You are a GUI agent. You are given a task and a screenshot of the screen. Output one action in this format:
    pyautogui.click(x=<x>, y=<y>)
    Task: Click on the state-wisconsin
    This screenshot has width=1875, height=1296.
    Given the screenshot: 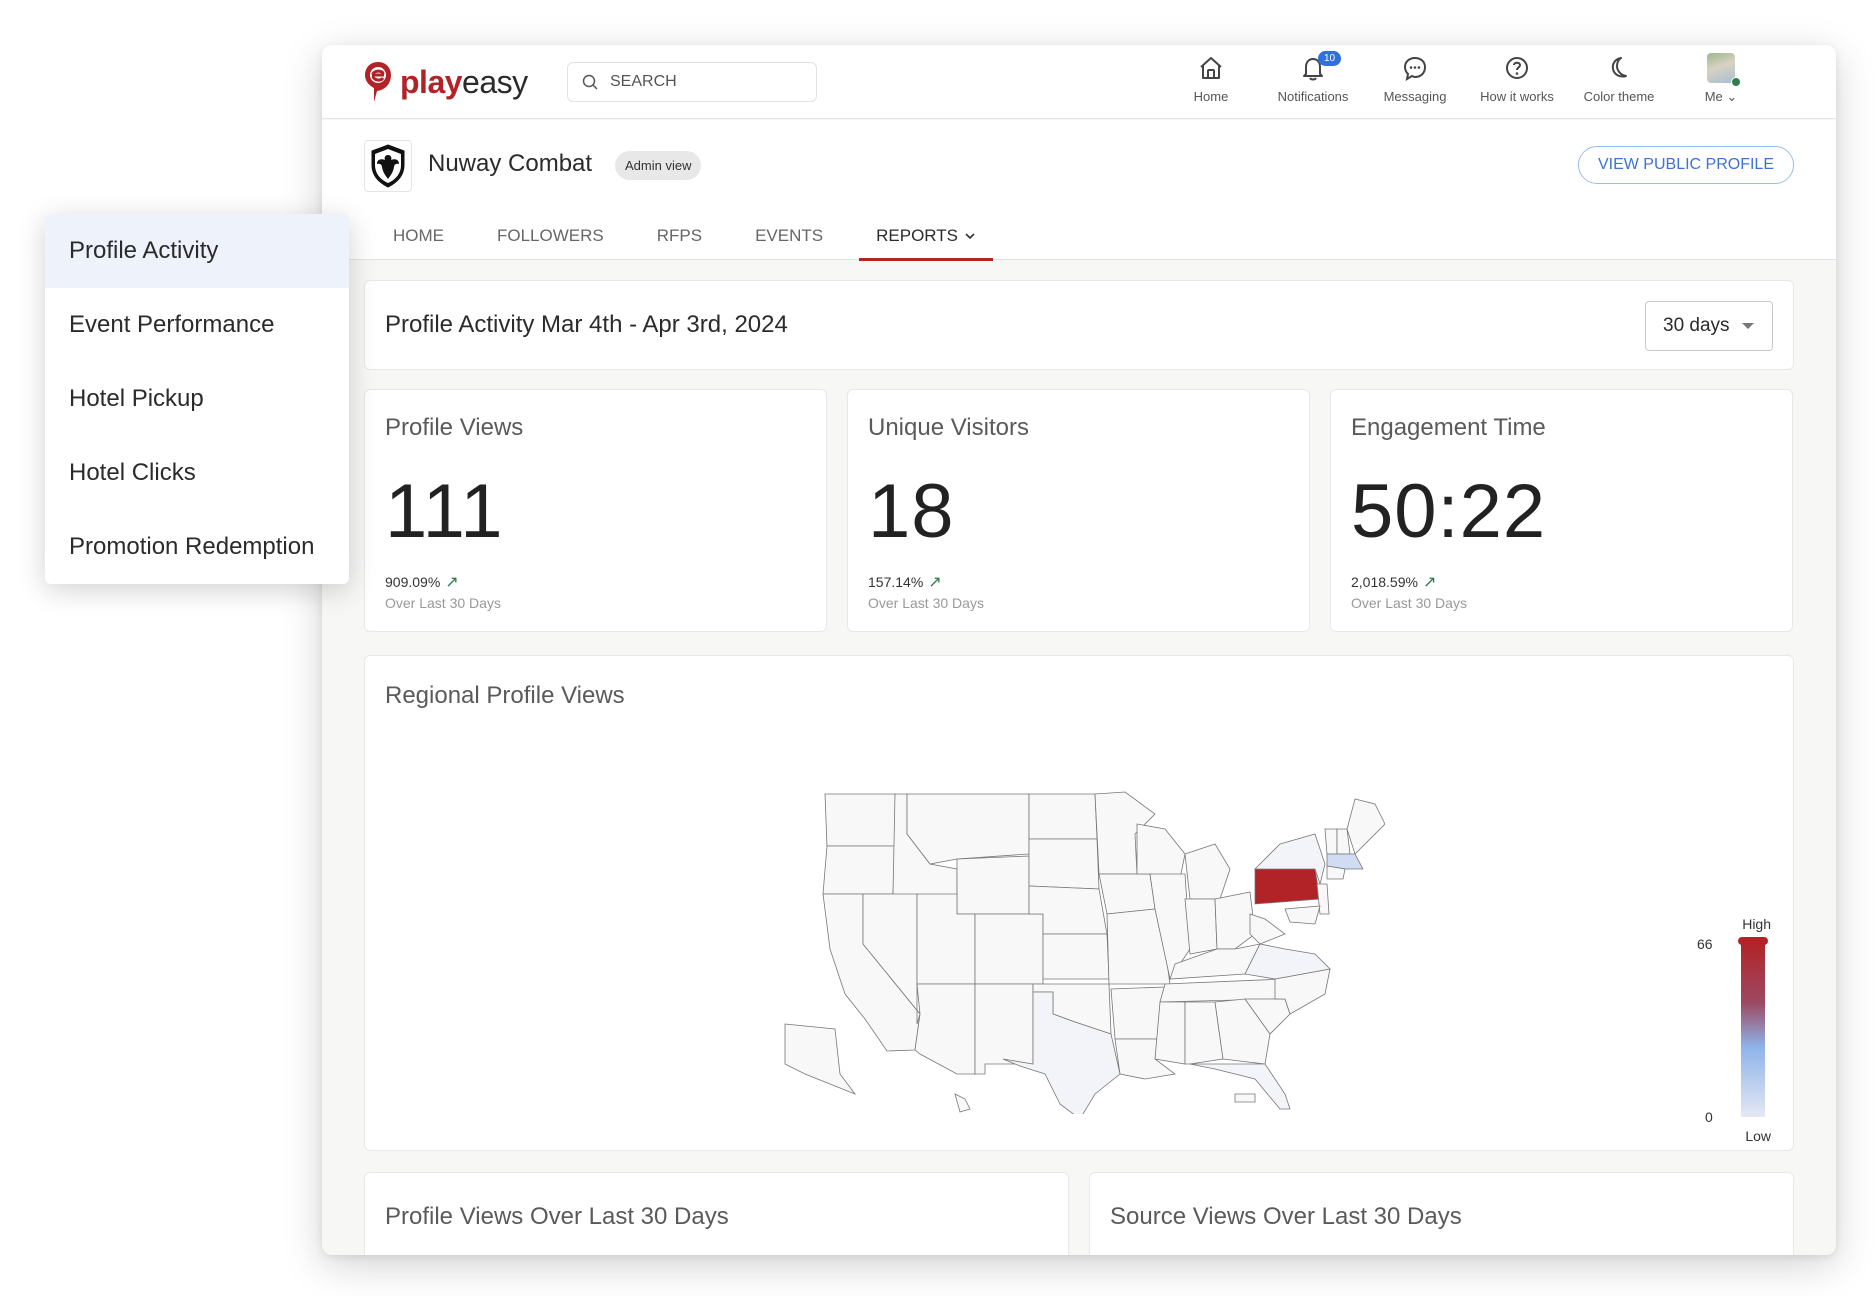 What is the action you would take?
    pyautogui.click(x=1161, y=851)
    